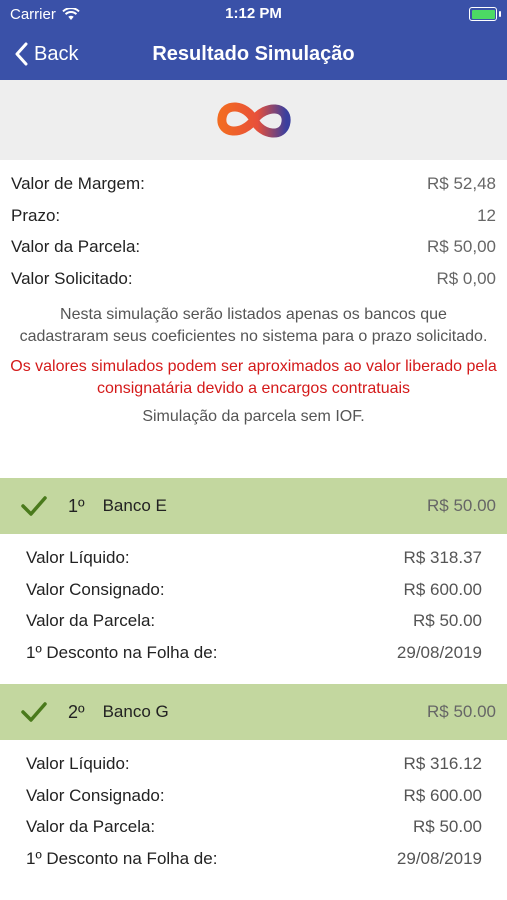  What do you see at coordinates (135, 711) in the screenshot?
I see `bank-name: Banco G` at bounding box center [135, 711].